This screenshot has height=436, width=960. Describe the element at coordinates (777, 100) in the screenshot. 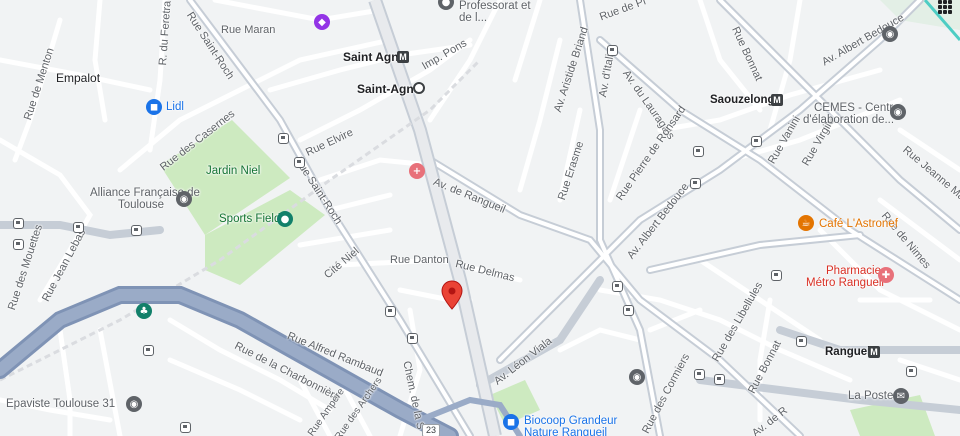

I see `metro-icon-saouzelong: M` at that location.